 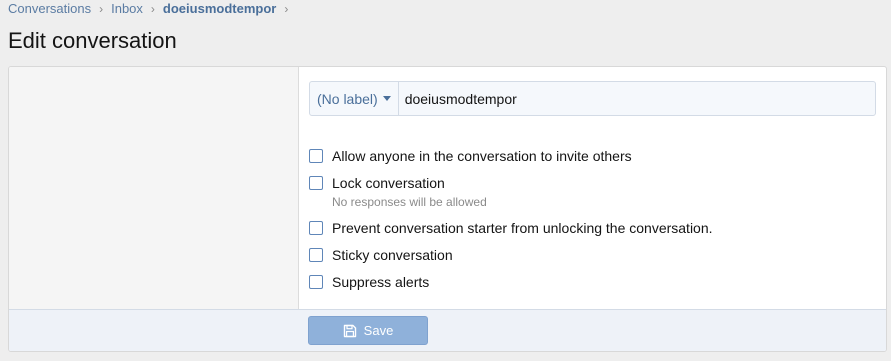 What do you see at coordinates (349, 330) in the screenshot?
I see `save-icon` at bounding box center [349, 330].